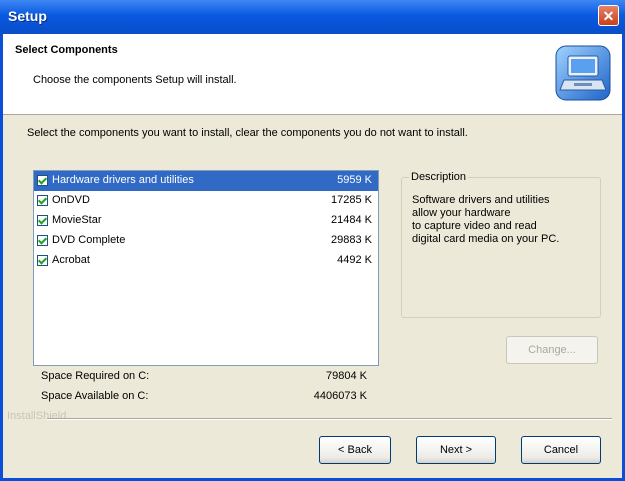 The image size is (625, 481). What do you see at coordinates (95, 376) in the screenshot?
I see `space-required-label: Space Required on C:` at bounding box center [95, 376].